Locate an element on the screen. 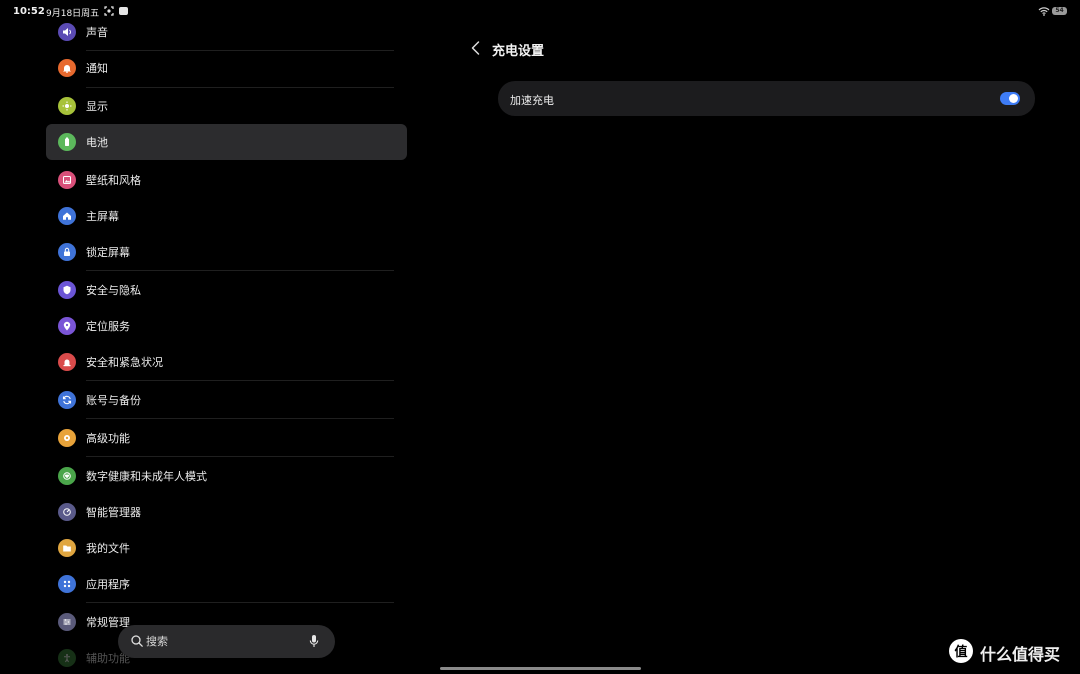 The image size is (1080, 674). sidebar-item-lock-screen: 锁定屏幕 is located at coordinates (226, 252).